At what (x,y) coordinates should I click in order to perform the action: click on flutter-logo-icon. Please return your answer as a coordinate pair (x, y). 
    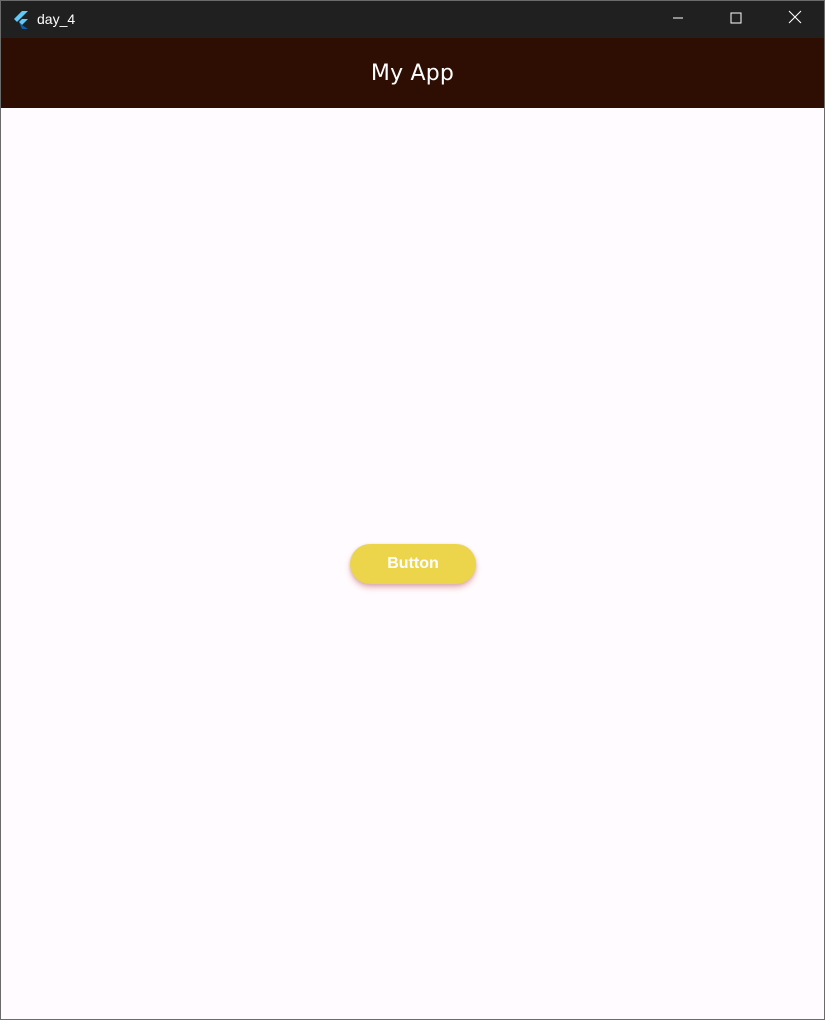
    Looking at the image, I should click on (21, 20).